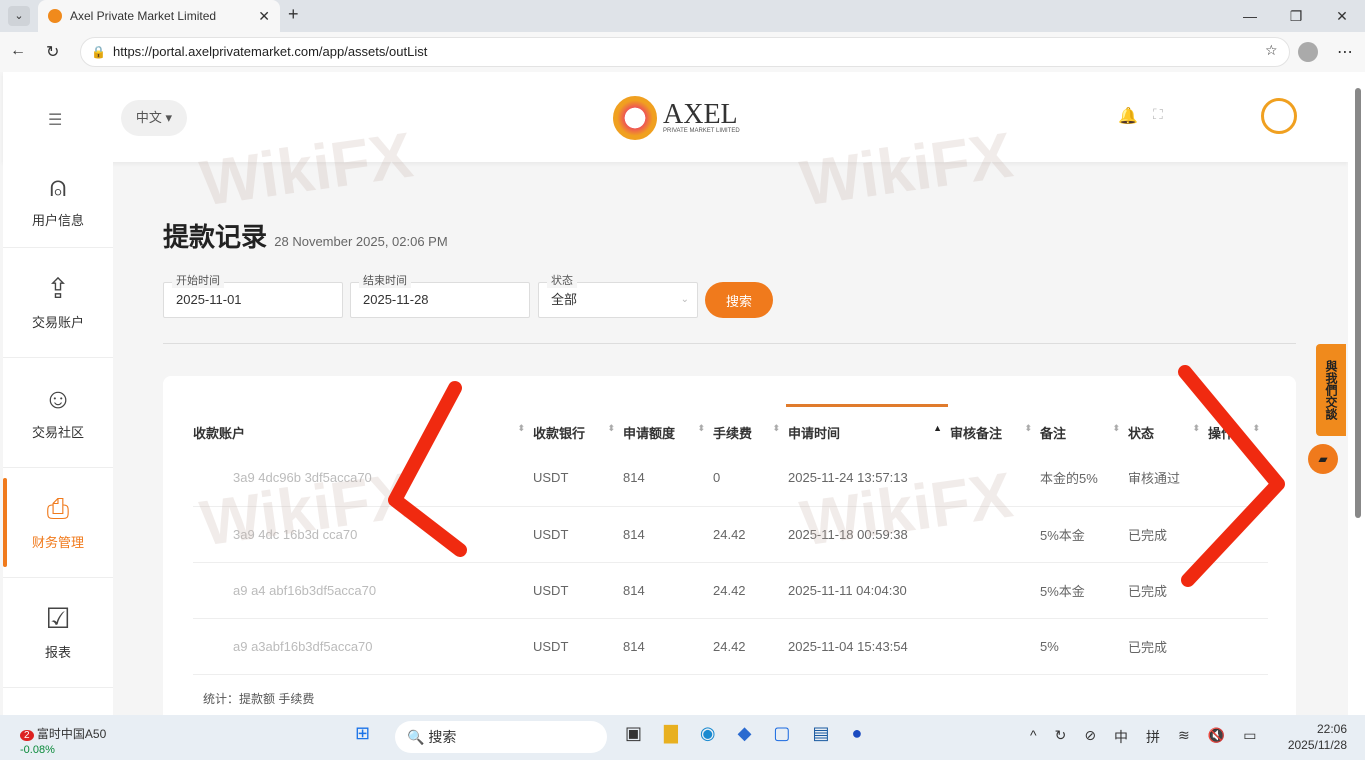 This screenshot has width=1365, height=760. I want to click on divider, so click(729, 343).